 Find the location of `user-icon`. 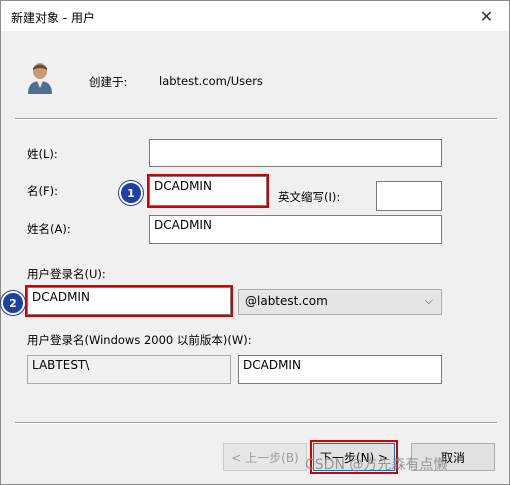

user-icon is located at coordinates (40, 78).